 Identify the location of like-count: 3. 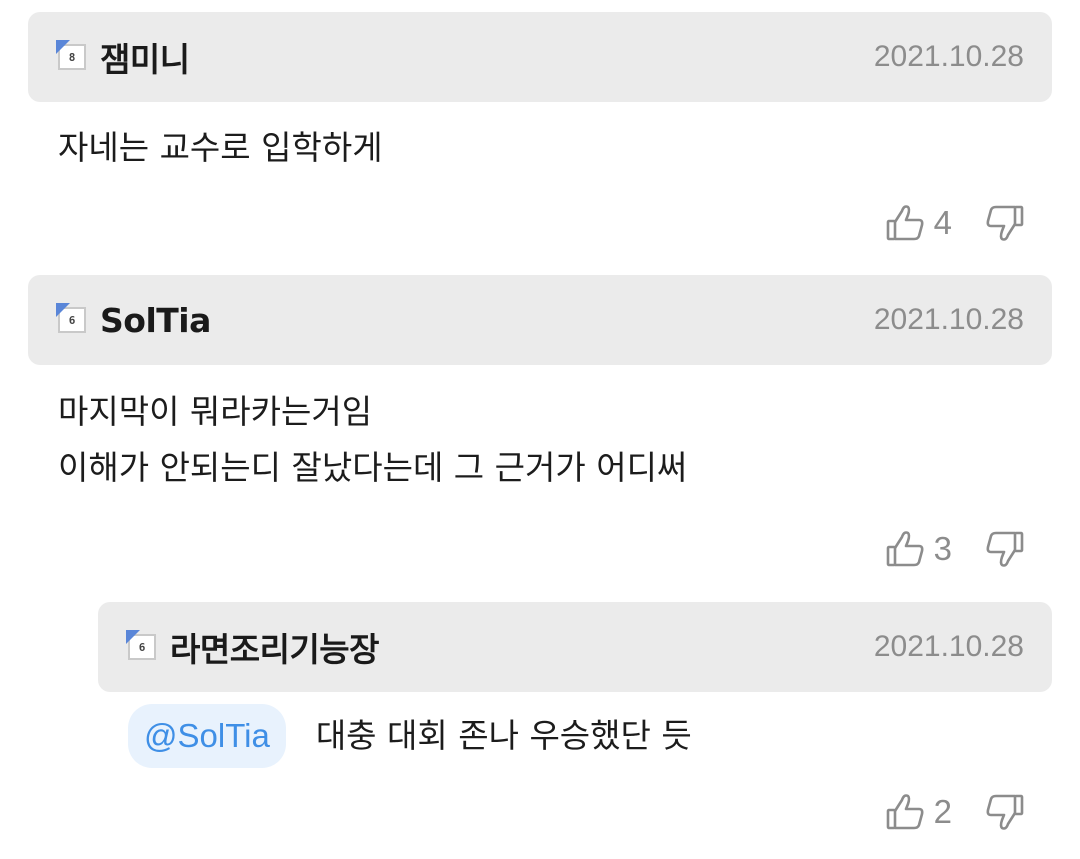
(942, 548).